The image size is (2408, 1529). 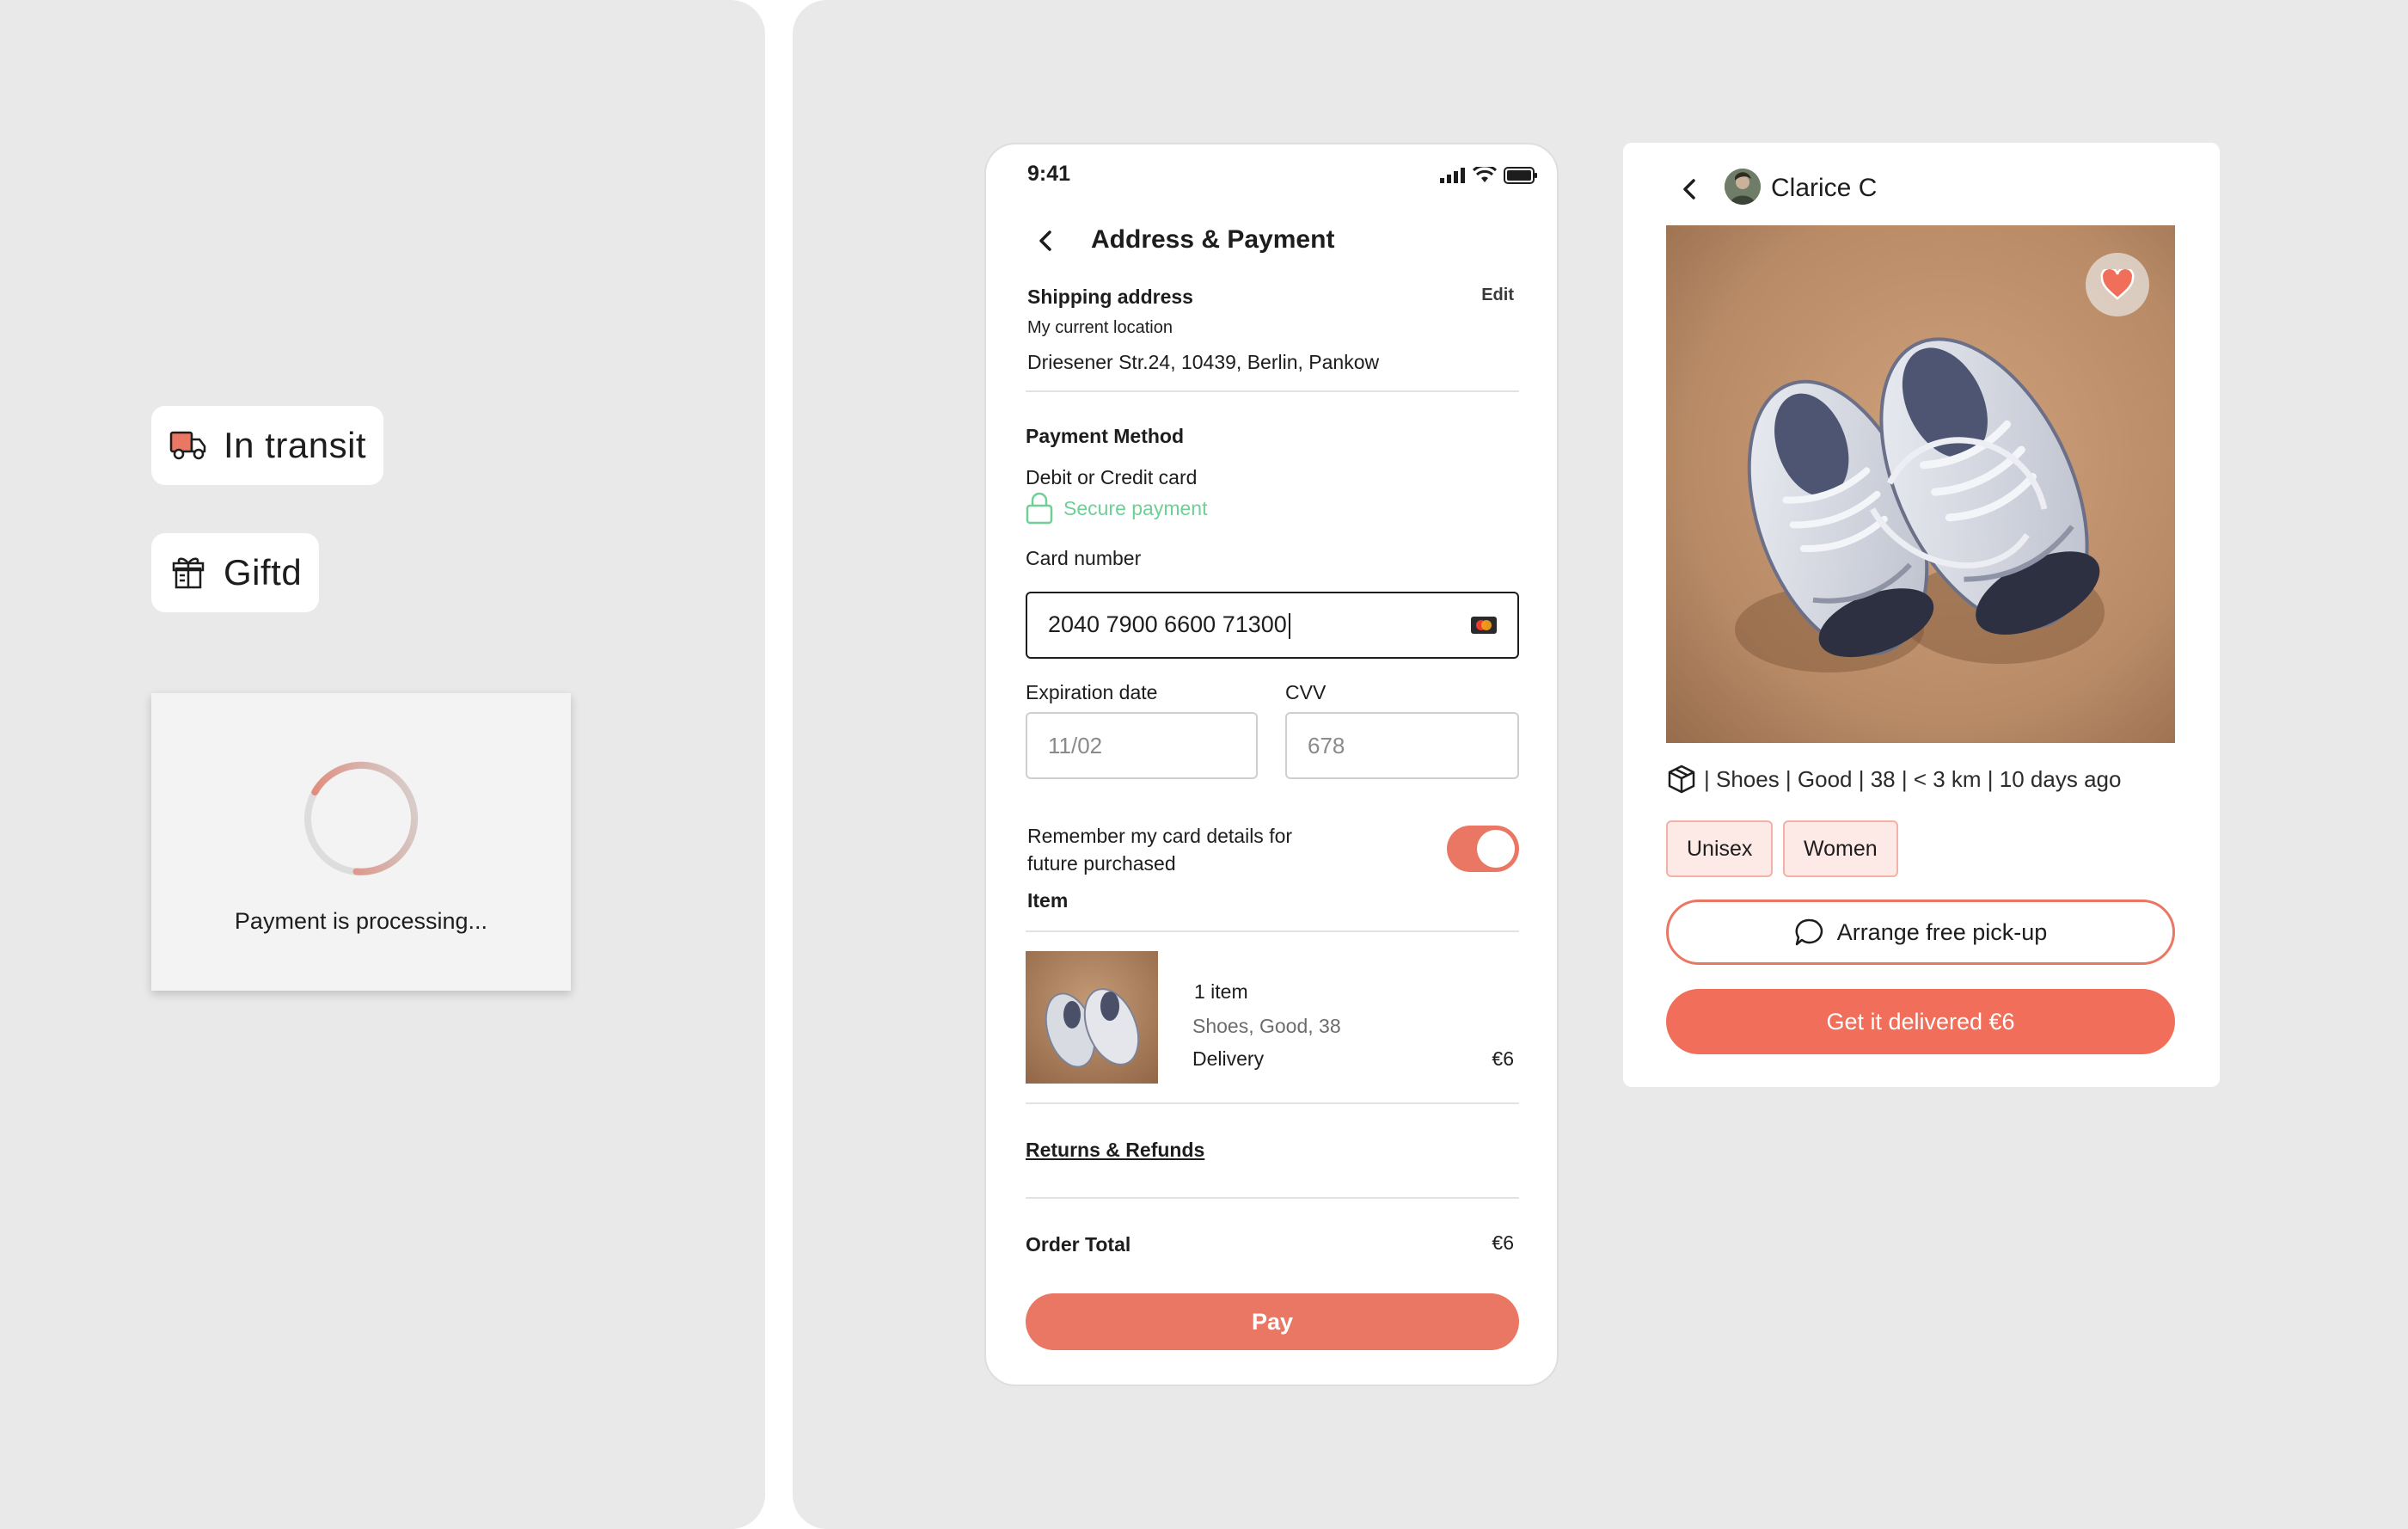 I want to click on remember-card-toggle, so click(x=1483, y=849).